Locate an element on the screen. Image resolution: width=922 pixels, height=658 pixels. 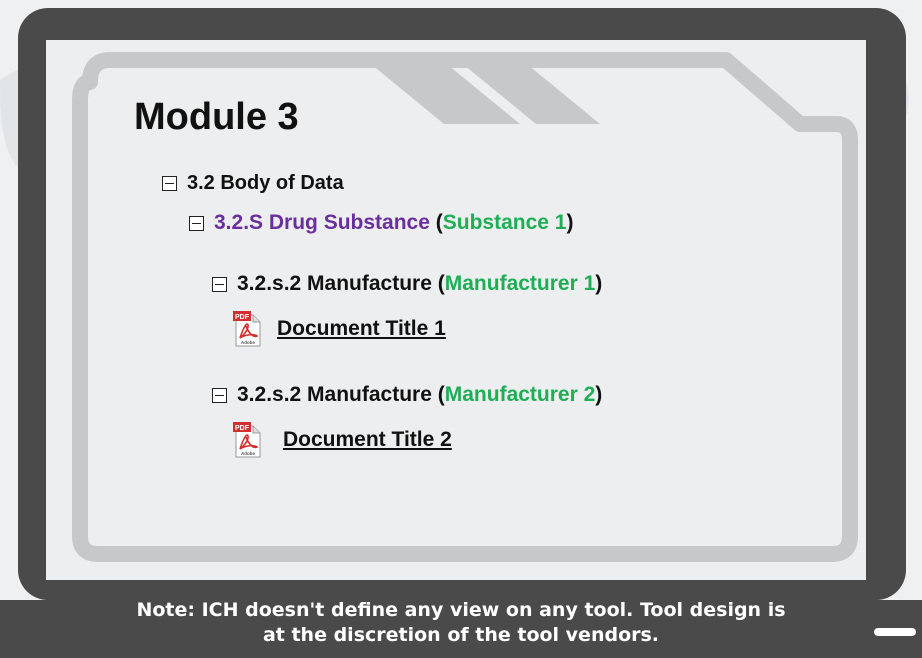
node-label: 3.2 Body of Data is located at coordinates (265, 183).